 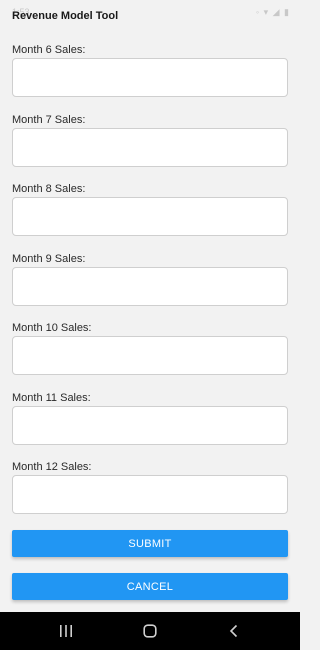 I want to click on month-9-sales-input, so click(x=150, y=286).